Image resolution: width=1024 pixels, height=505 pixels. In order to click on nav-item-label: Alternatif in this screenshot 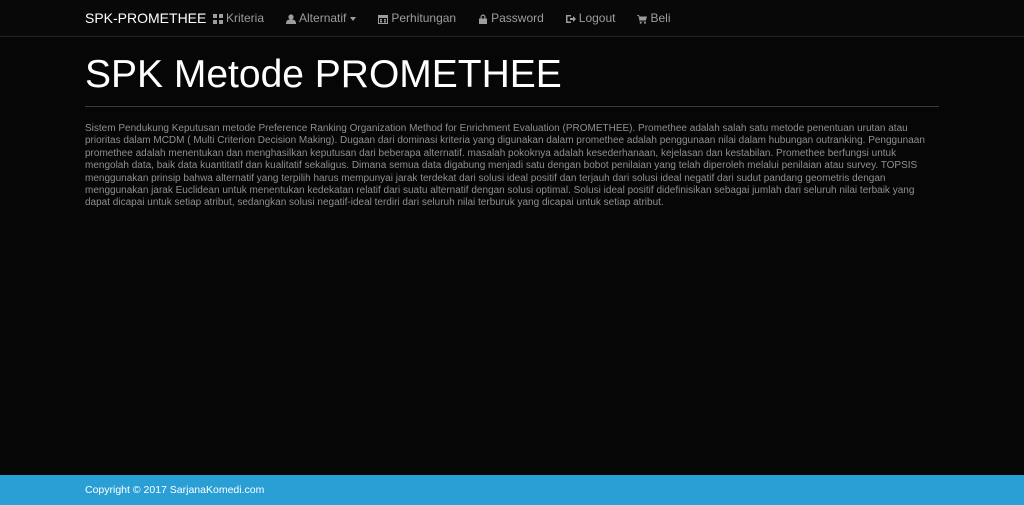, I will do `click(323, 18)`.